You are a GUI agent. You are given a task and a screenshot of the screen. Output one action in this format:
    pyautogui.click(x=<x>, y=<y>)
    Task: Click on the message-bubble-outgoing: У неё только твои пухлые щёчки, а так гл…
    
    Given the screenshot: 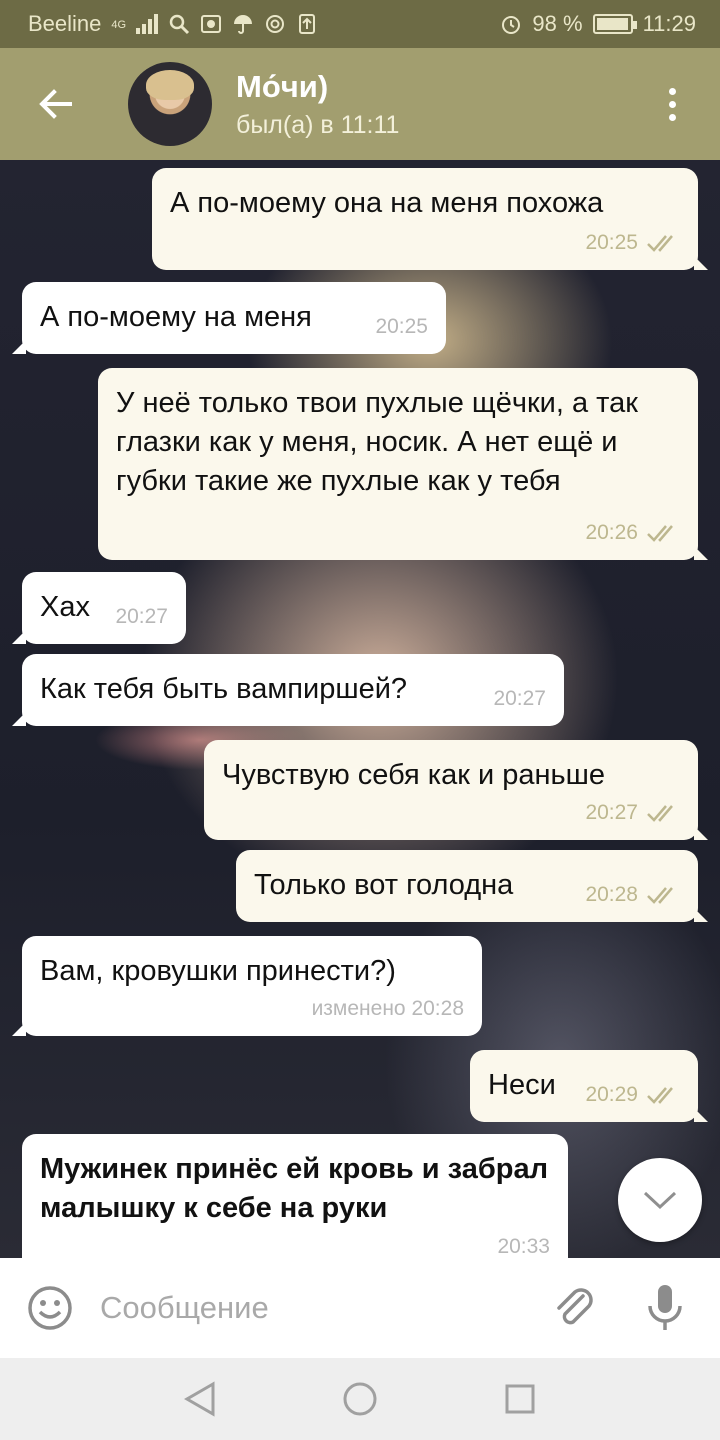 What is the action you would take?
    pyautogui.click(x=403, y=464)
    